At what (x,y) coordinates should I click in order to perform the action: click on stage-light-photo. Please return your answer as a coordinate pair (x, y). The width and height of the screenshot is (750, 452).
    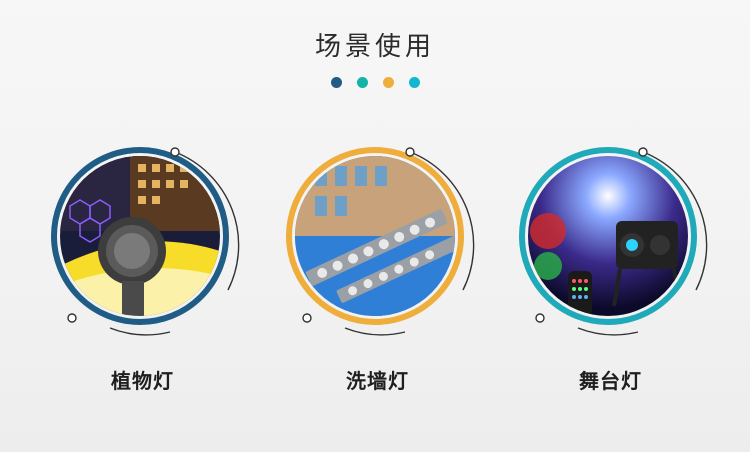
    Looking at the image, I should click on (608, 236).